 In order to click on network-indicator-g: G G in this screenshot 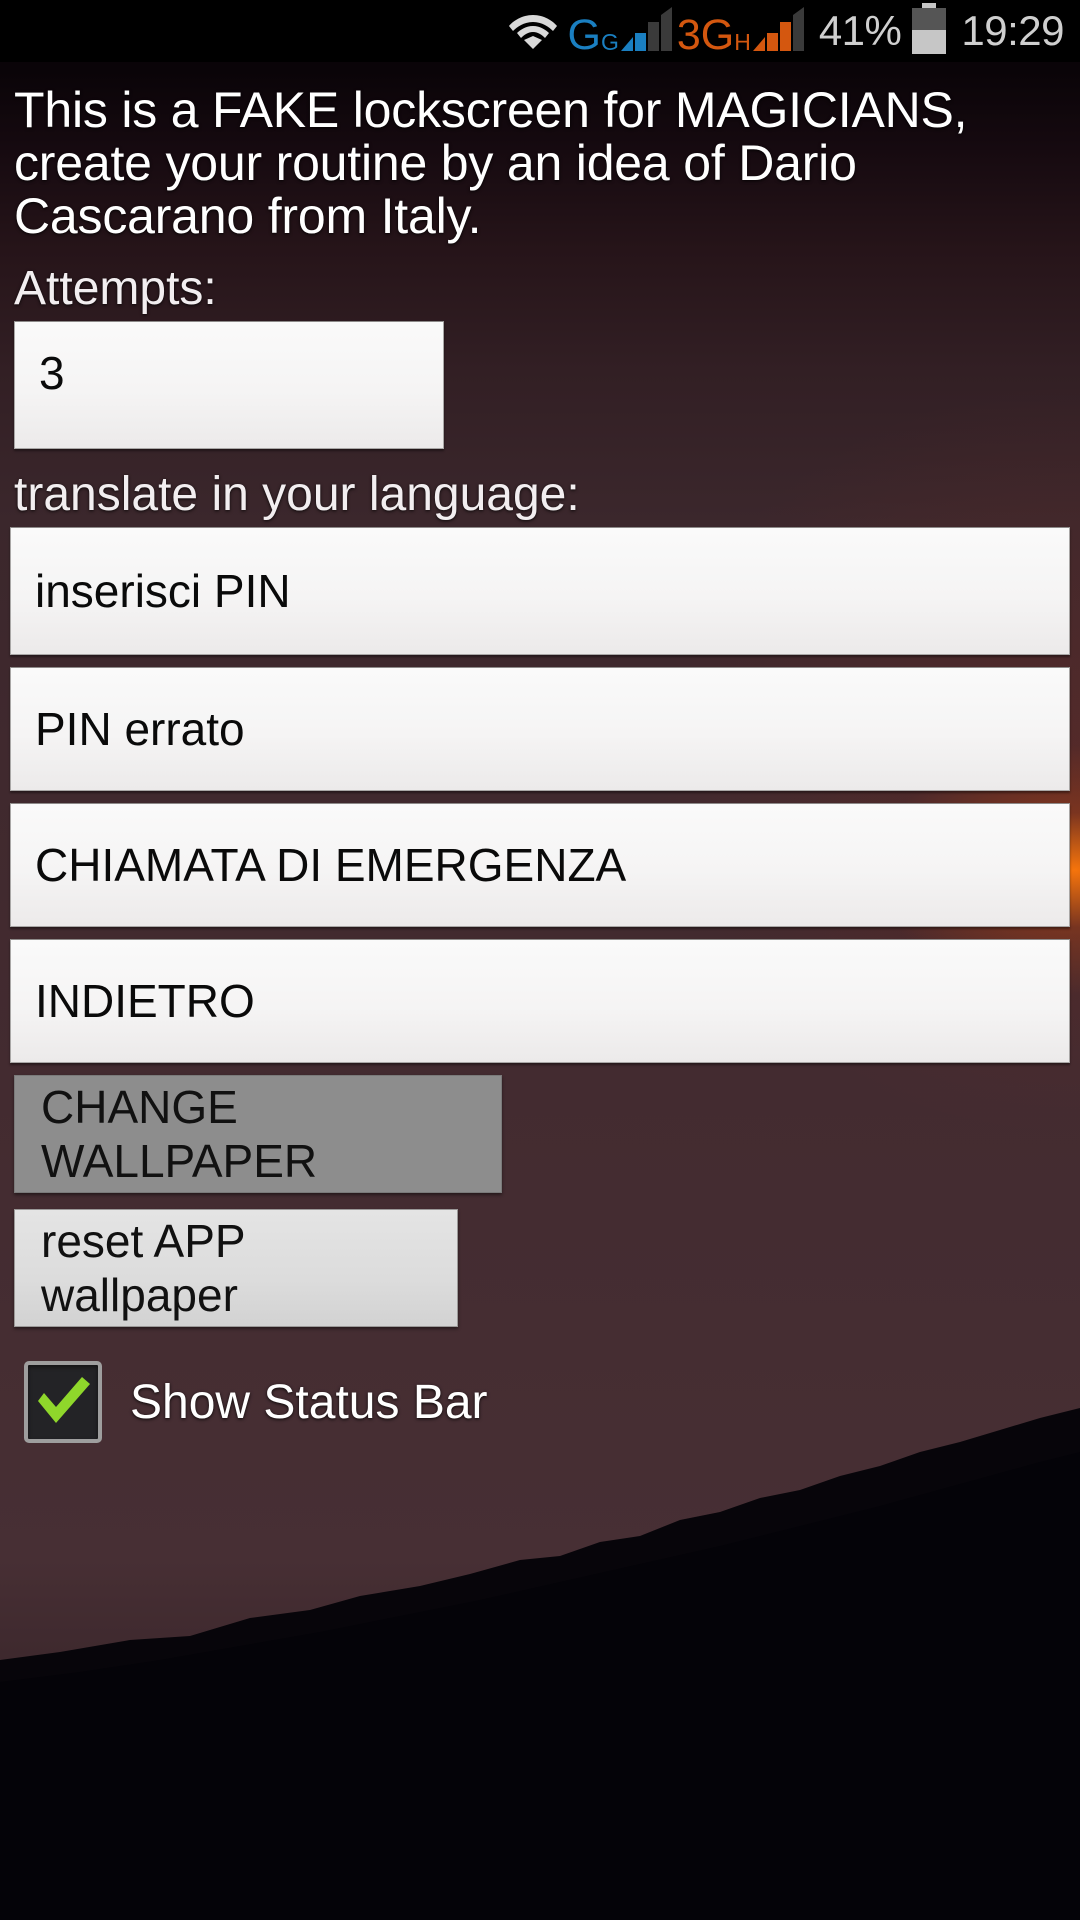, I will do `click(620, 32)`.